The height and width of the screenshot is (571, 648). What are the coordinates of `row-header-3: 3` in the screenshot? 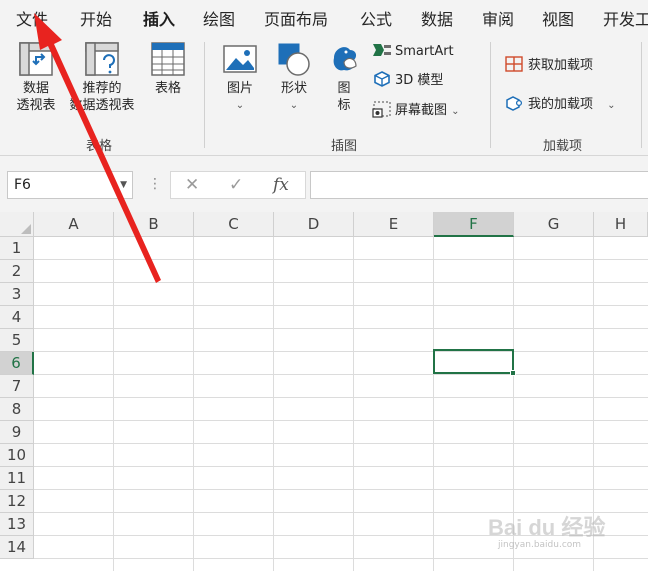 It's located at (17, 294).